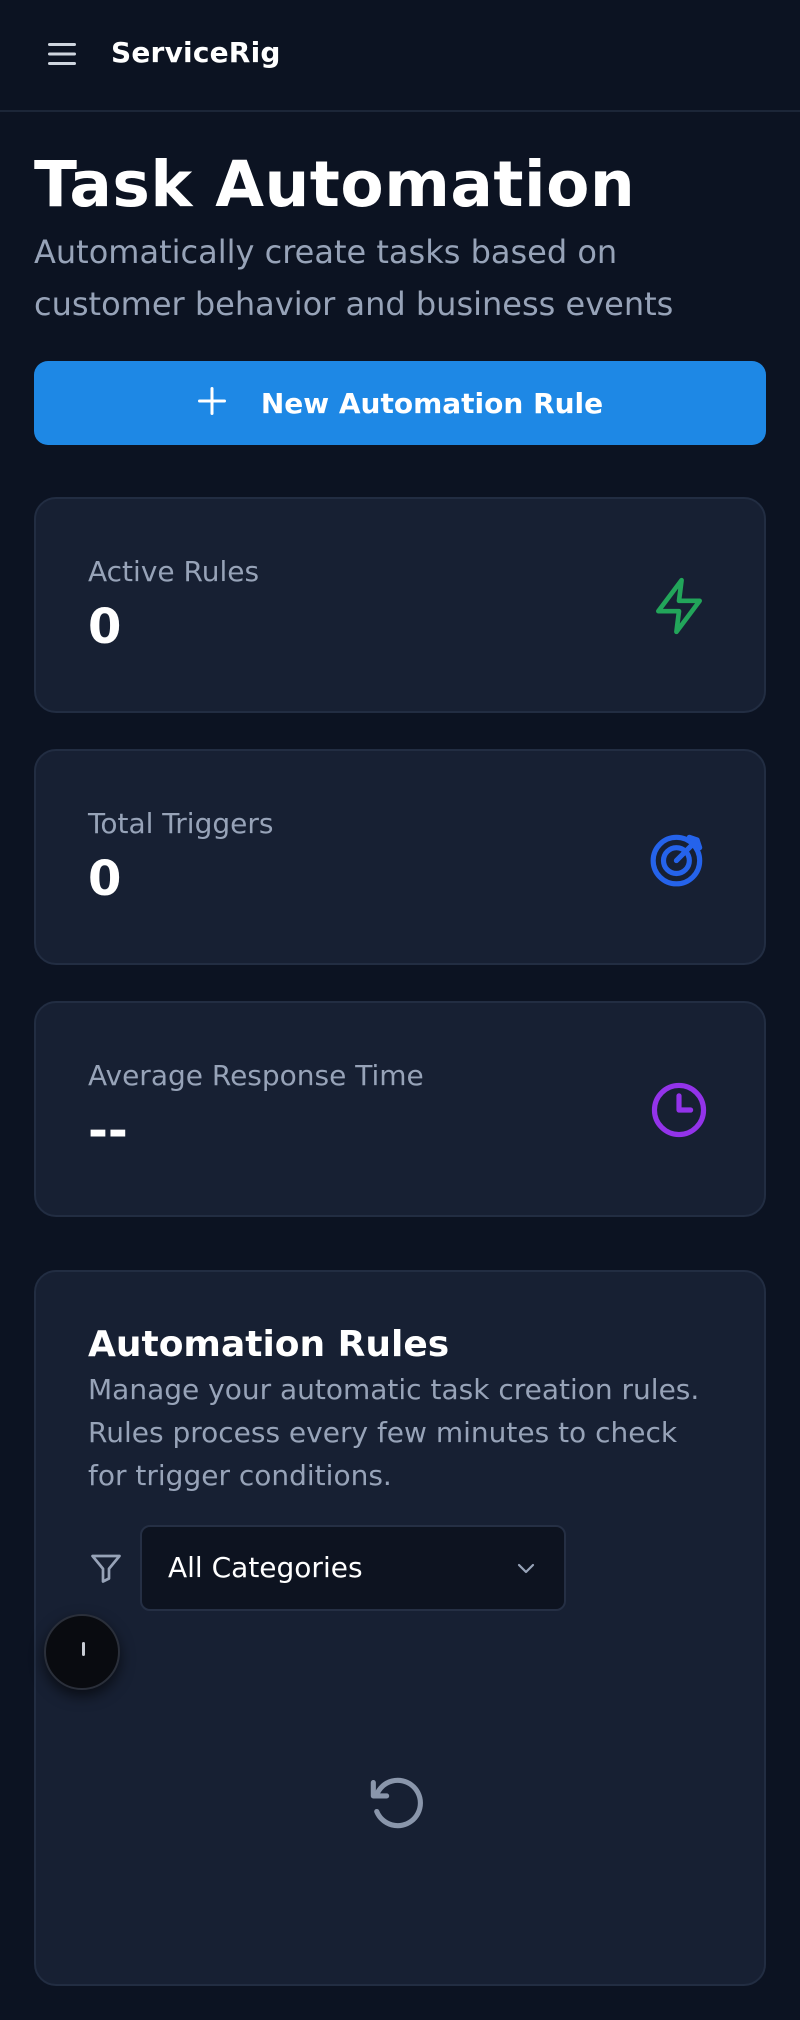 The image size is (800, 2020). Describe the element at coordinates (174, 571) in the screenshot. I see `stat-label: Active Rules` at that location.